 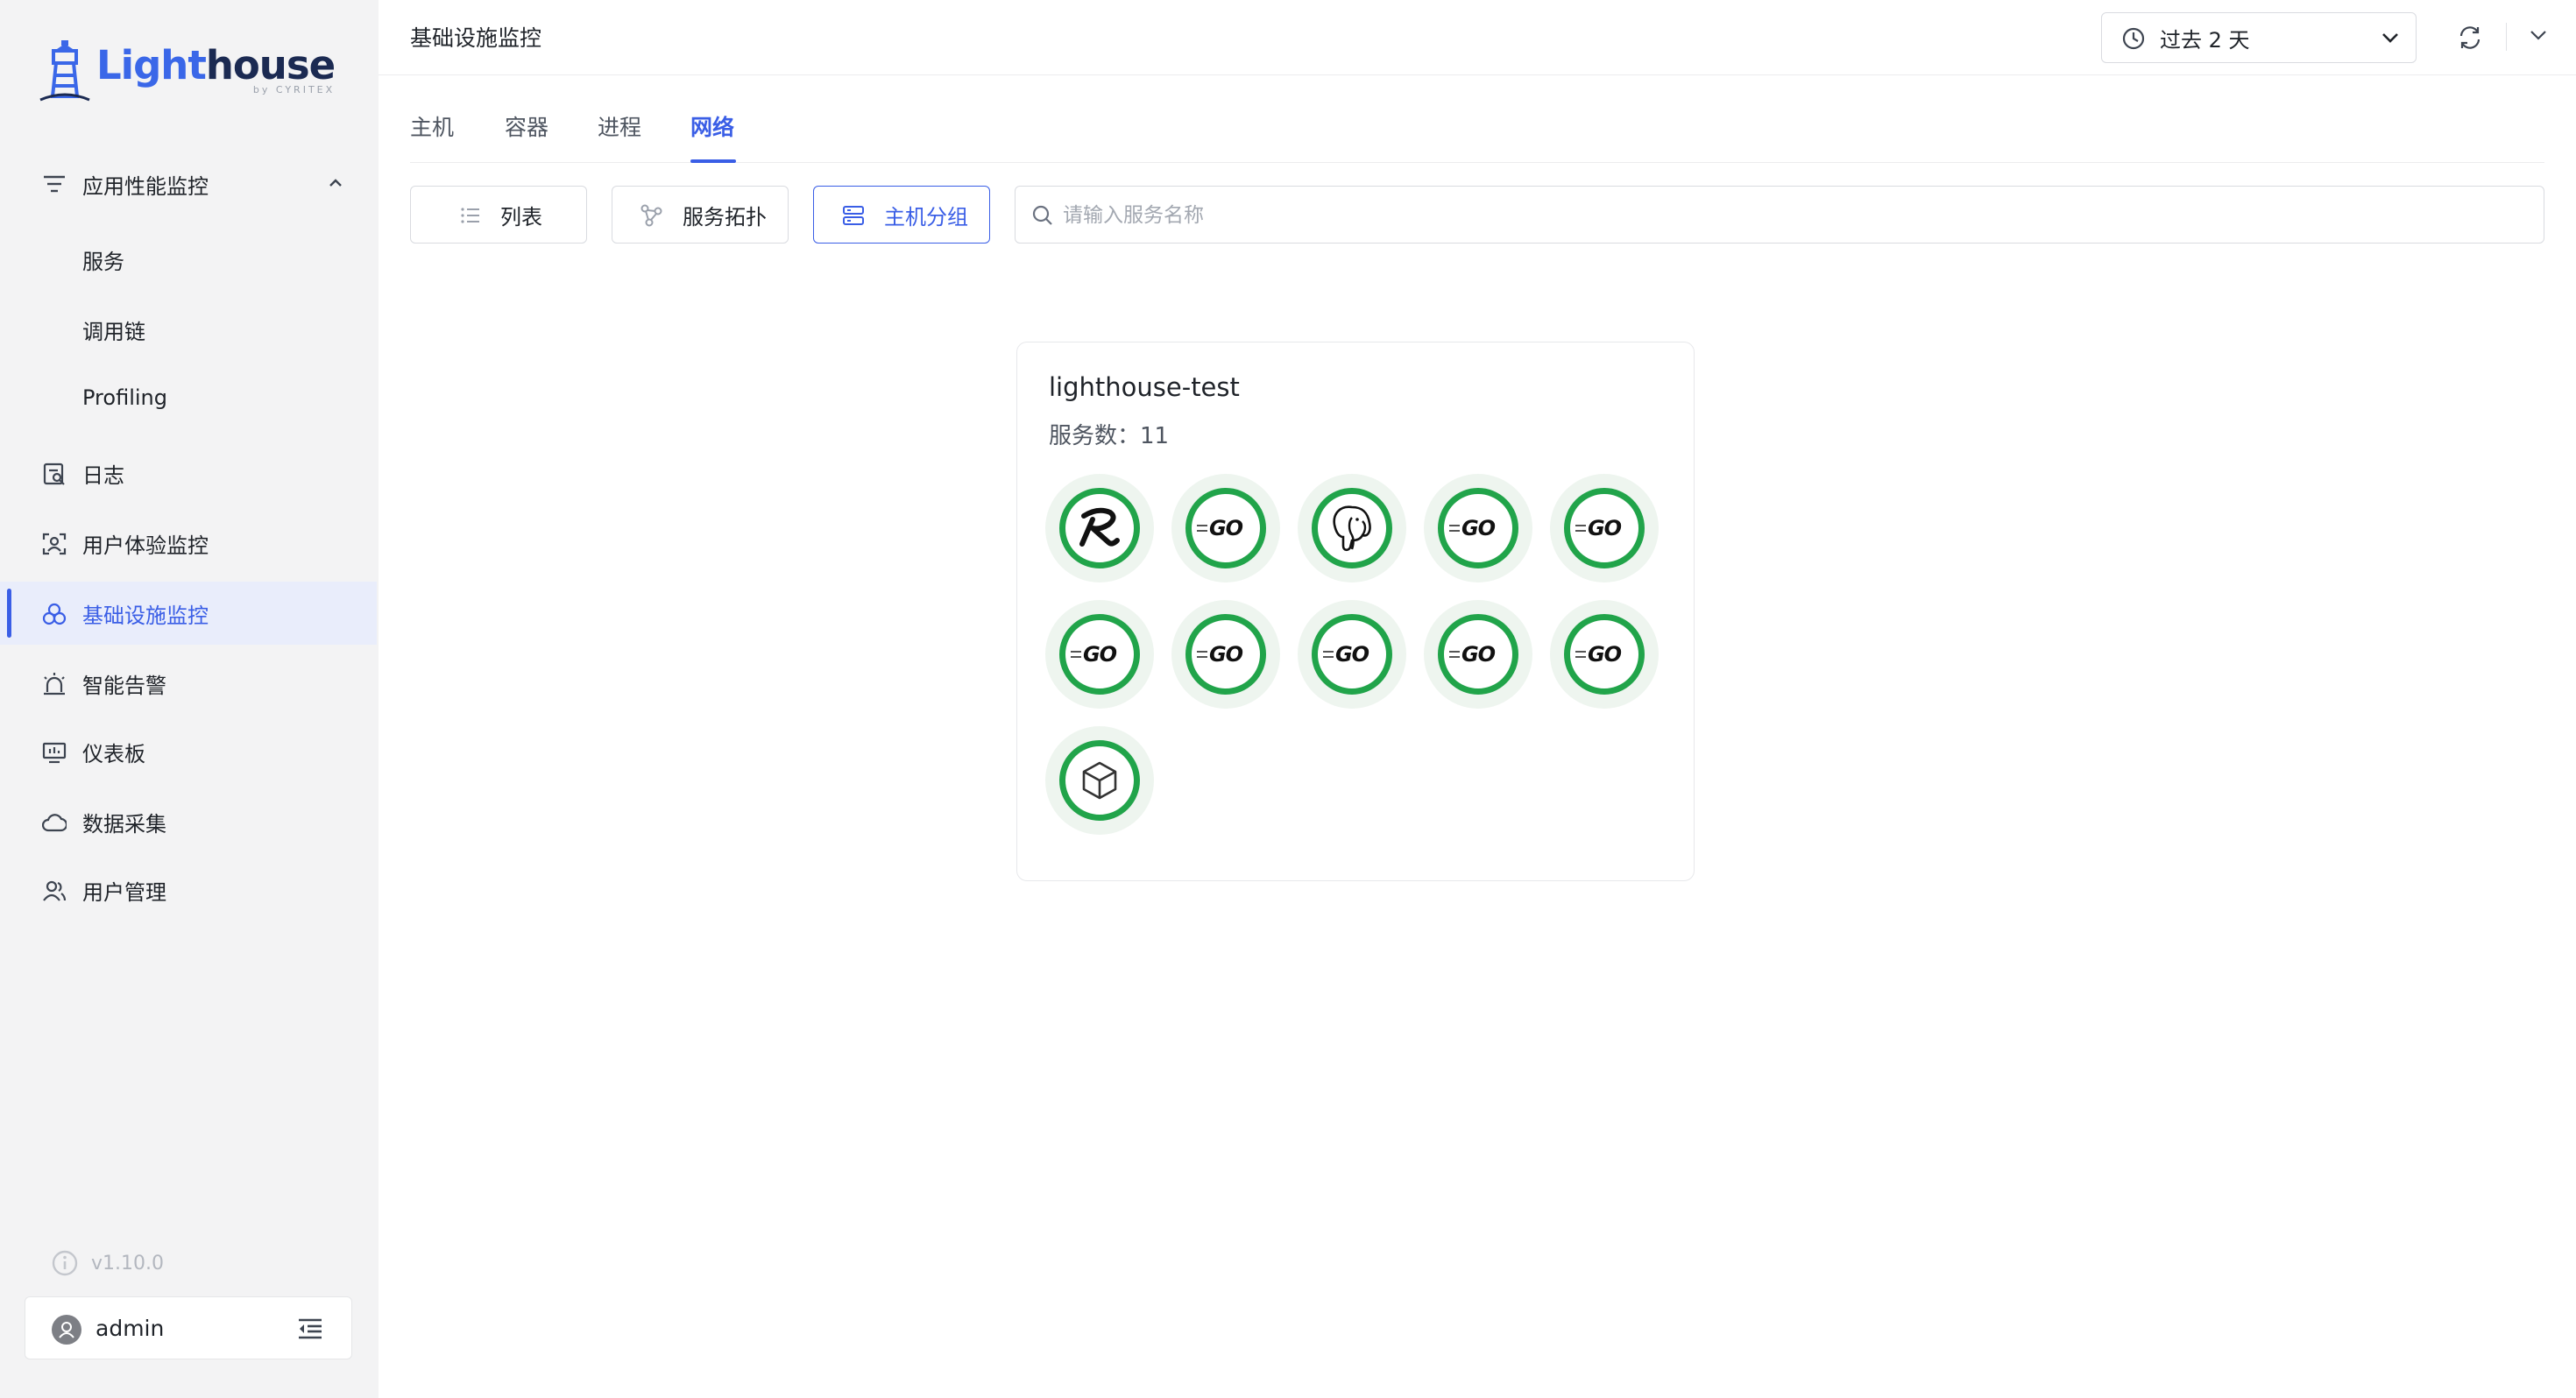 I want to click on list-view-label: 列表, so click(x=521, y=216).